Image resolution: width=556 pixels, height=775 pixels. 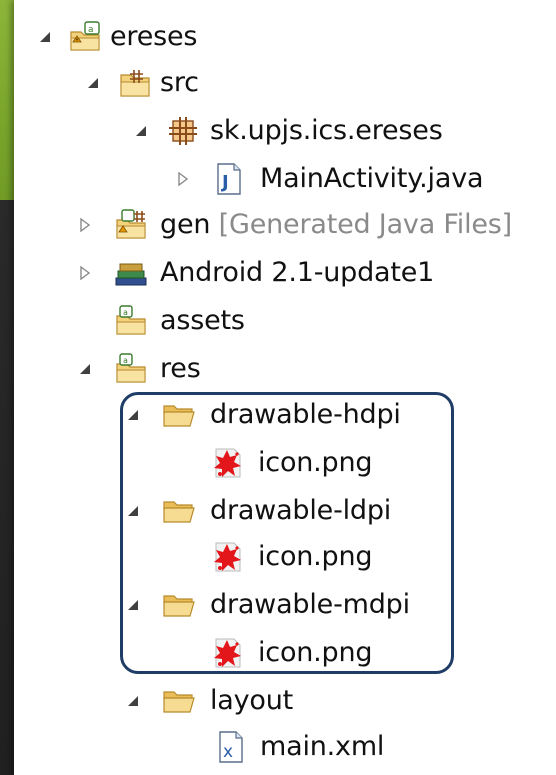 What do you see at coordinates (372, 178) in the screenshot?
I see `tree-item-label: MainActivity.java` at bounding box center [372, 178].